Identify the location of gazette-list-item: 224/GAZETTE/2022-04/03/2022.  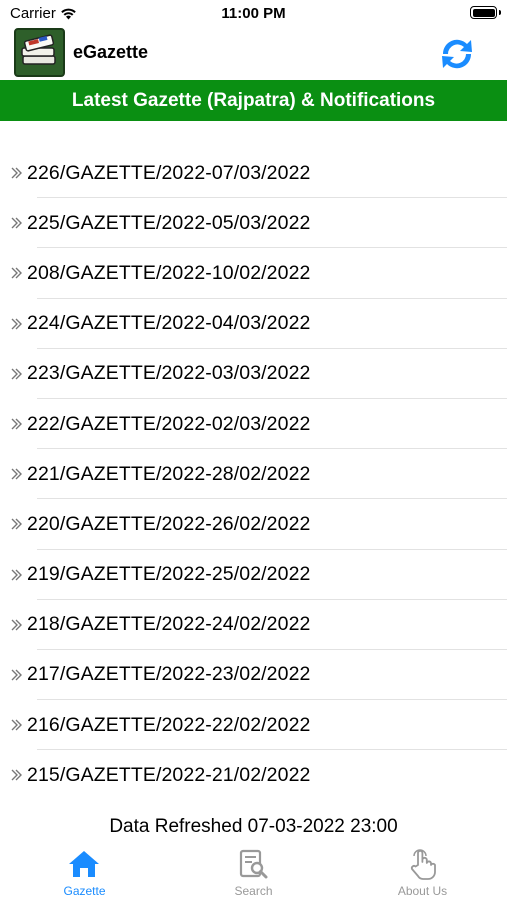
(253, 324).